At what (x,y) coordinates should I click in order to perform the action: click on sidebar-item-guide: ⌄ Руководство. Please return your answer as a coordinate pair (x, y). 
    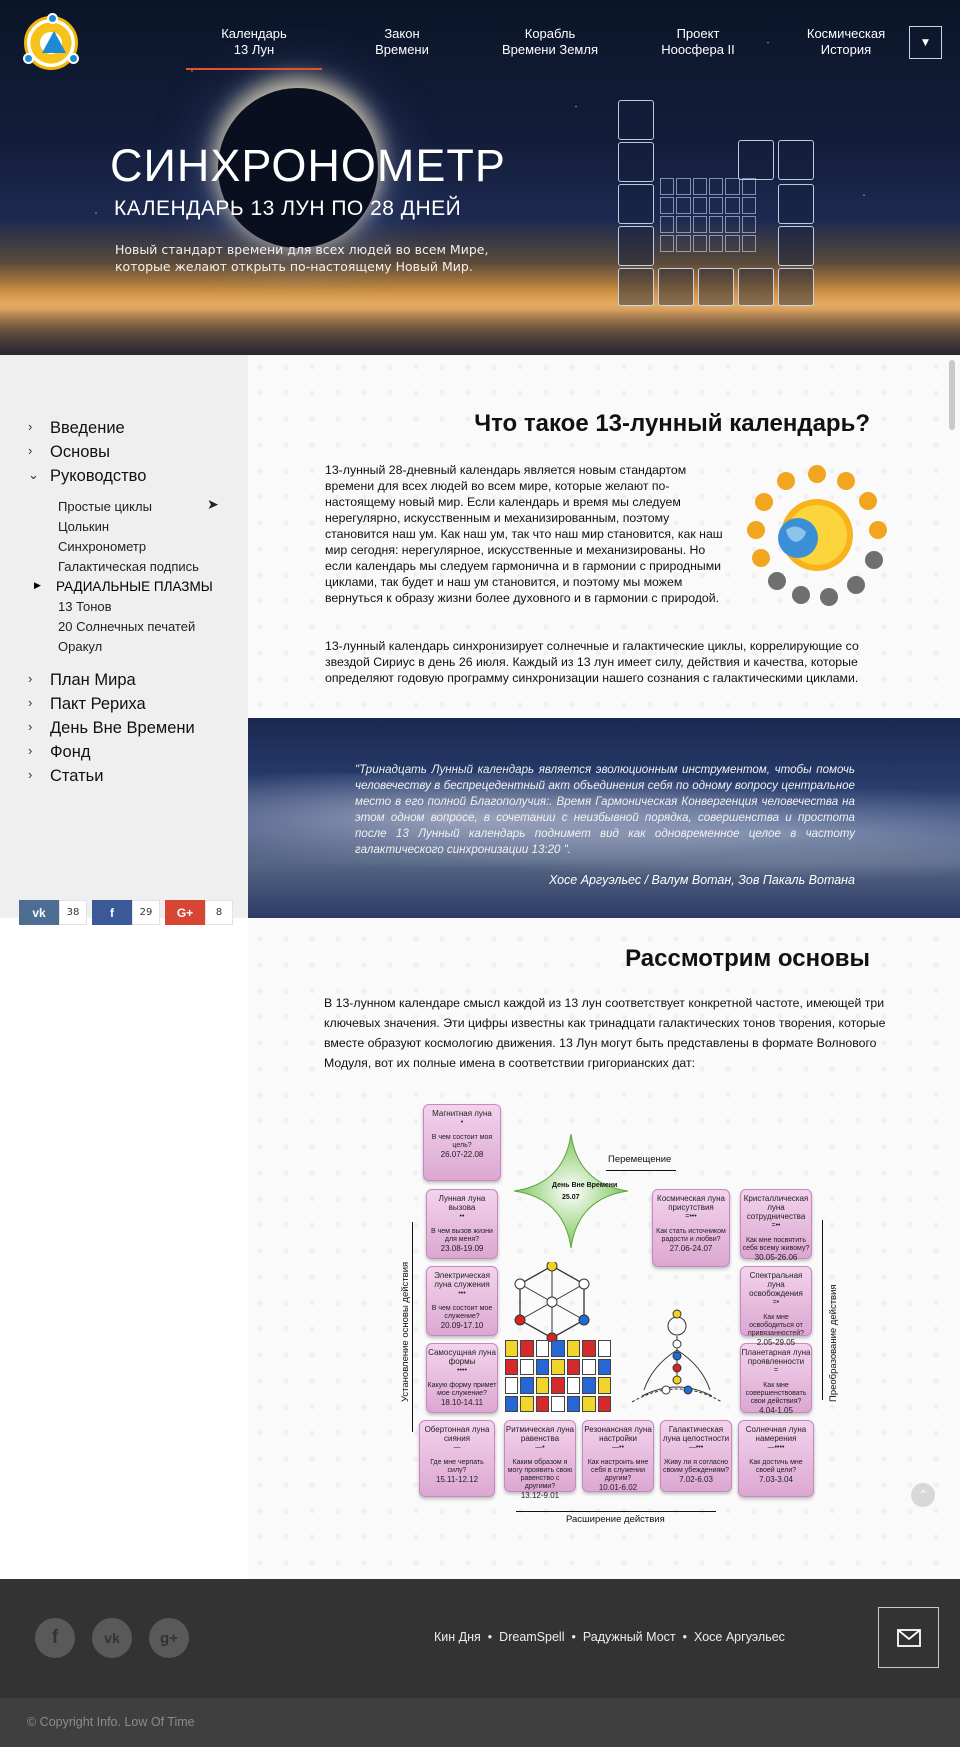
    Looking at the image, I should click on (120, 479).